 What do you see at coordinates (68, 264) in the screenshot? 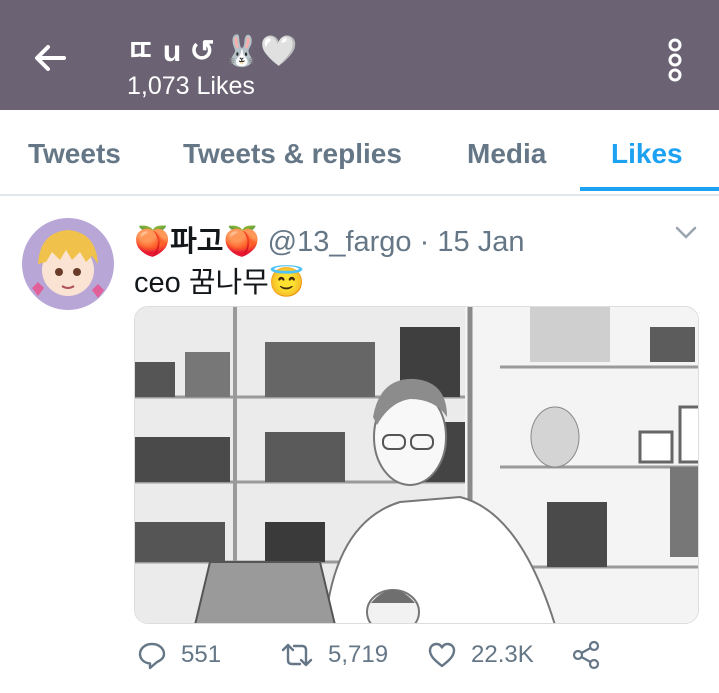
I see `avatar-icon` at bounding box center [68, 264].